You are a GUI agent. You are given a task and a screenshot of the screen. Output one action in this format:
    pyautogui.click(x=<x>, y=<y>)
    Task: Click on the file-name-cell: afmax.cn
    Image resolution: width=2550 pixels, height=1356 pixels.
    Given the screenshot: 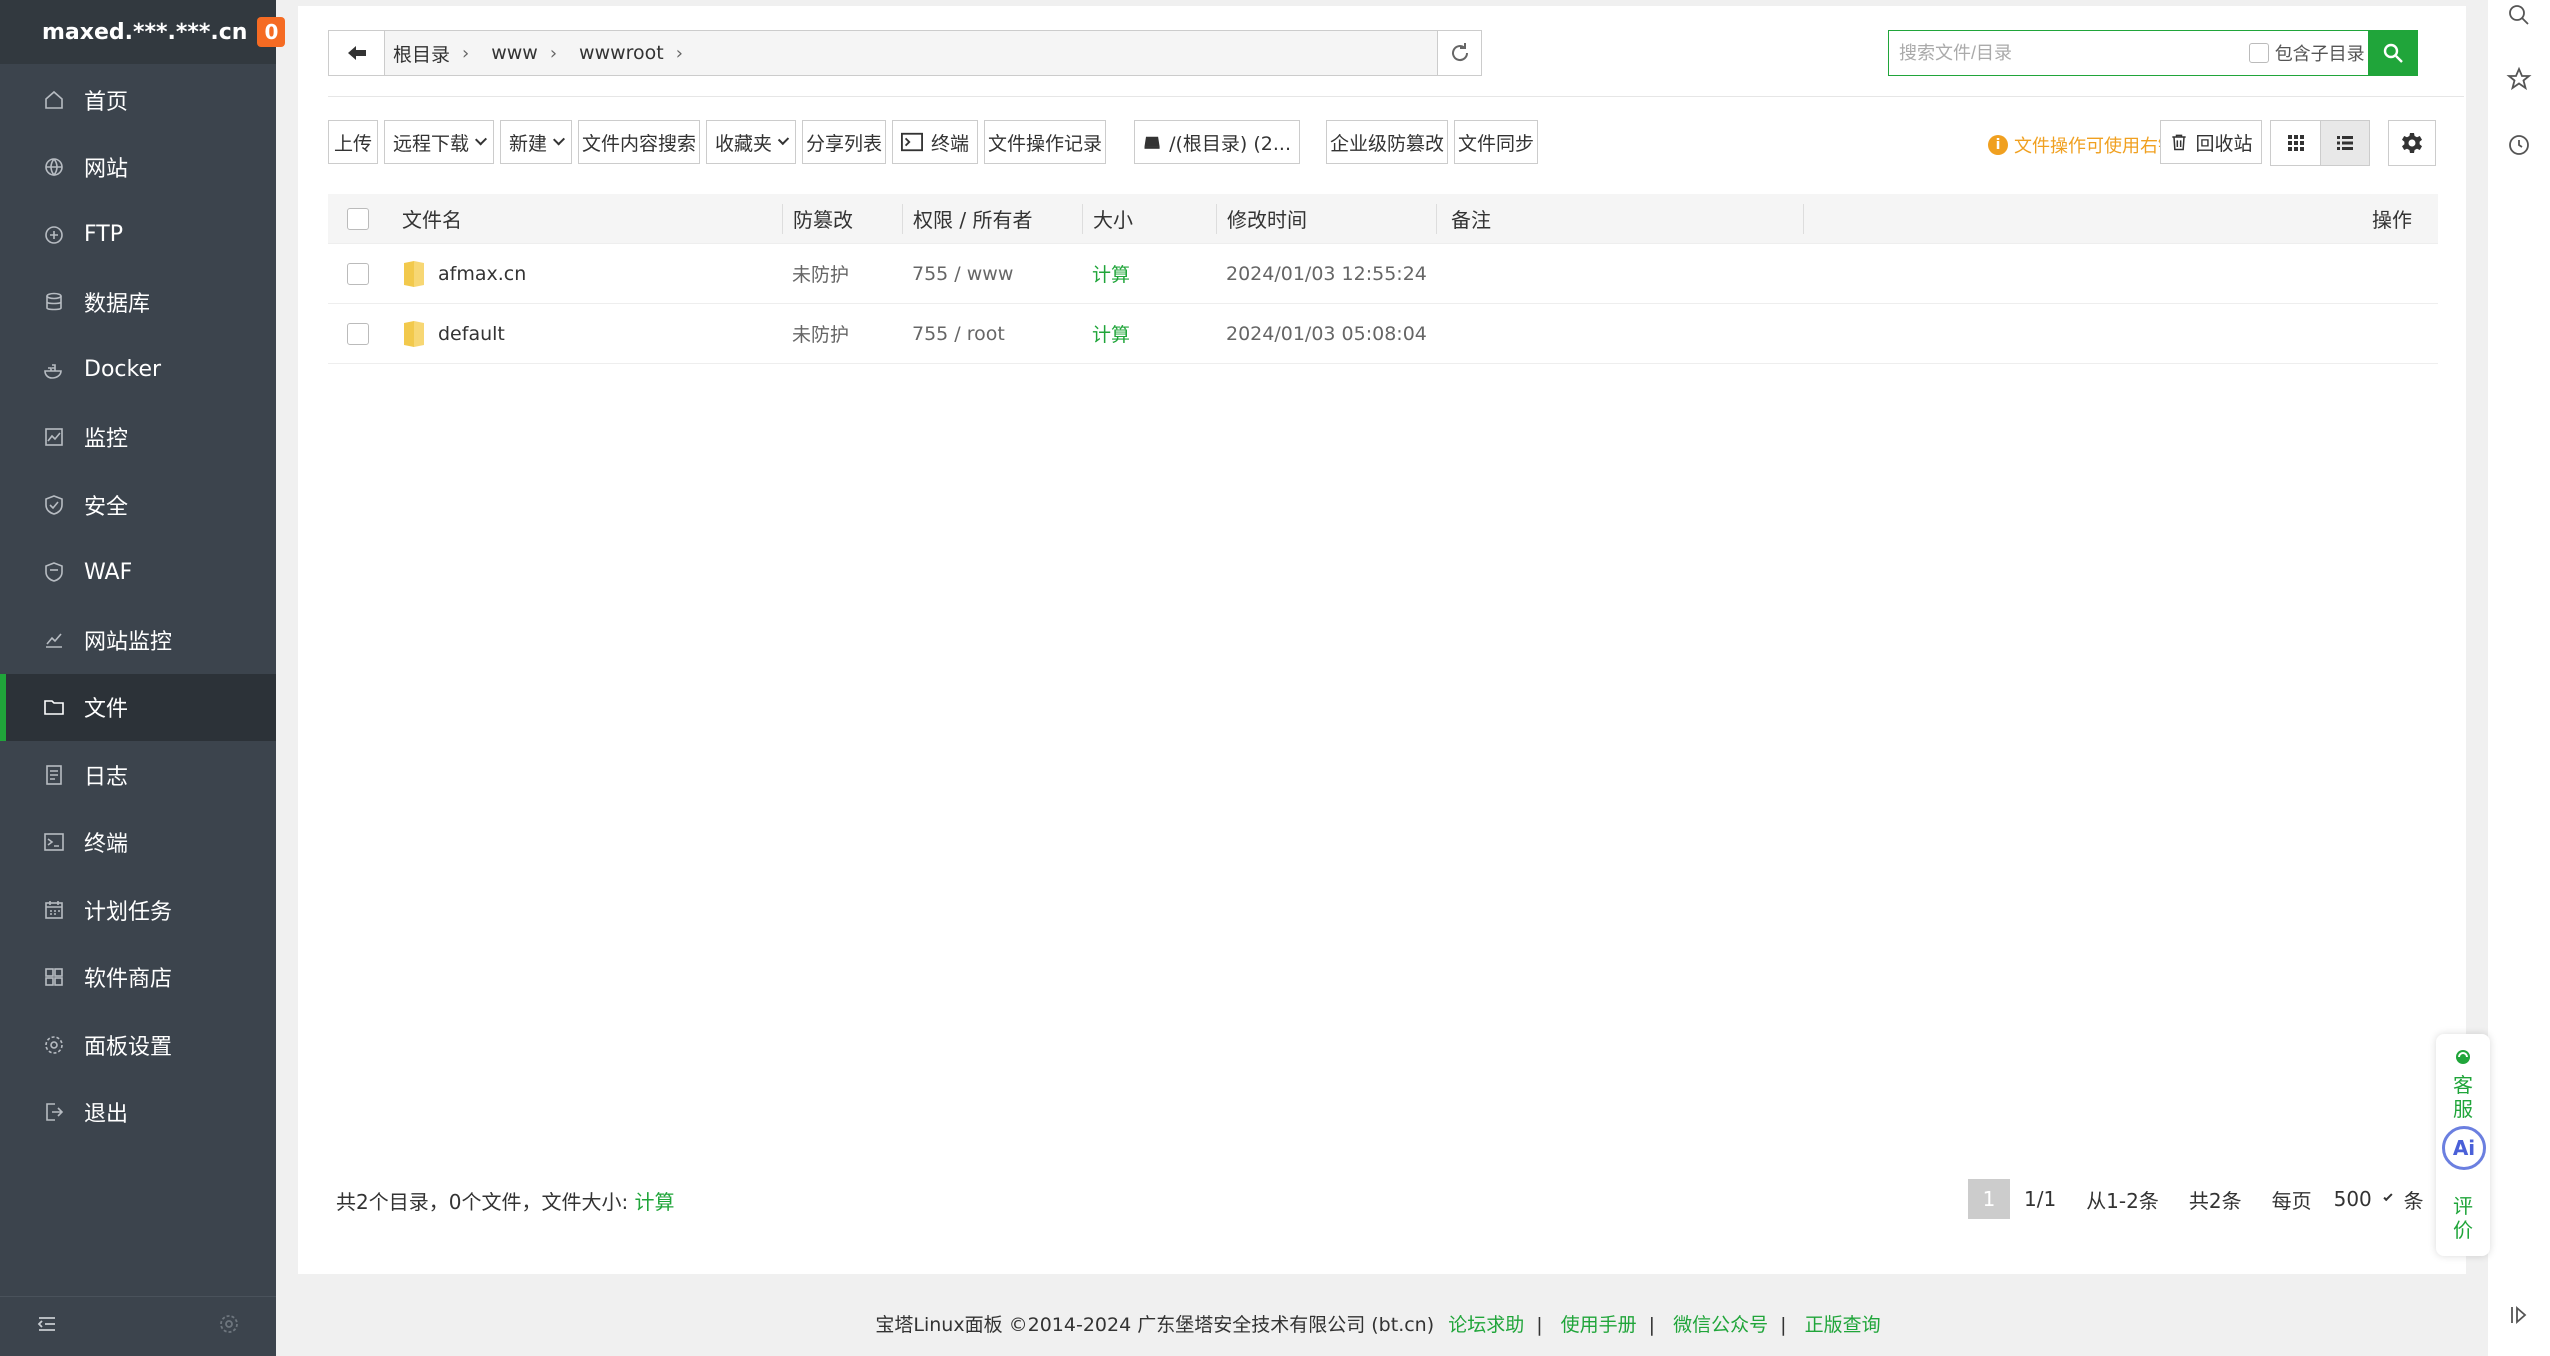 What is the action you would take?
    pyautogui.click(x=585, y=274)
    